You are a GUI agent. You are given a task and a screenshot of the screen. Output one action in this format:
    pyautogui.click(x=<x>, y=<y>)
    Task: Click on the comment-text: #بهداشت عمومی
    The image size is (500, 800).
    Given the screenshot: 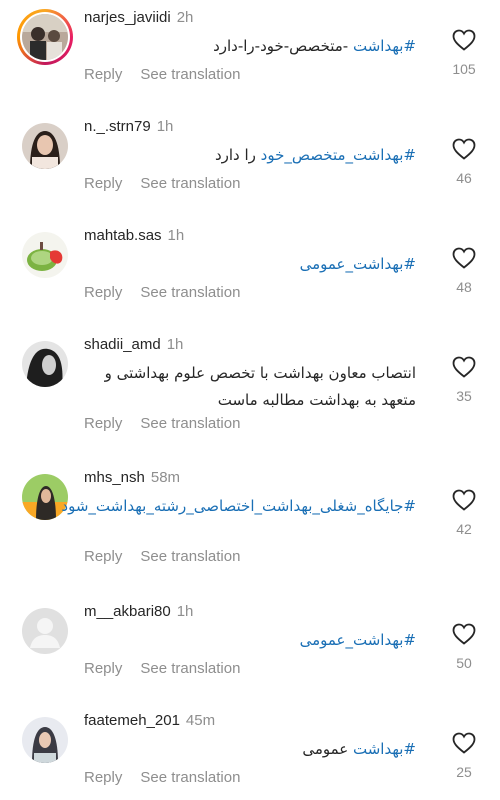 What is the action you would take?
    pyautogui.click(x=250, y=749)
    